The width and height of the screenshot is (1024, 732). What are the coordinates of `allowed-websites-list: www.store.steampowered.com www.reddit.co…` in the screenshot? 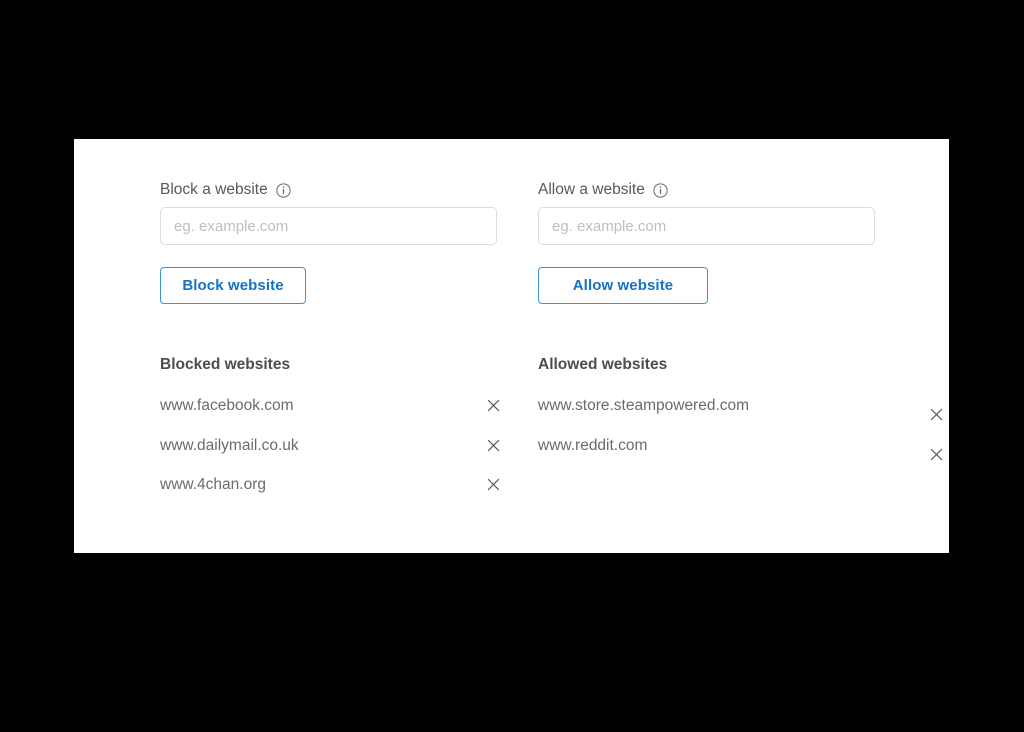 It's located at (740, 437).